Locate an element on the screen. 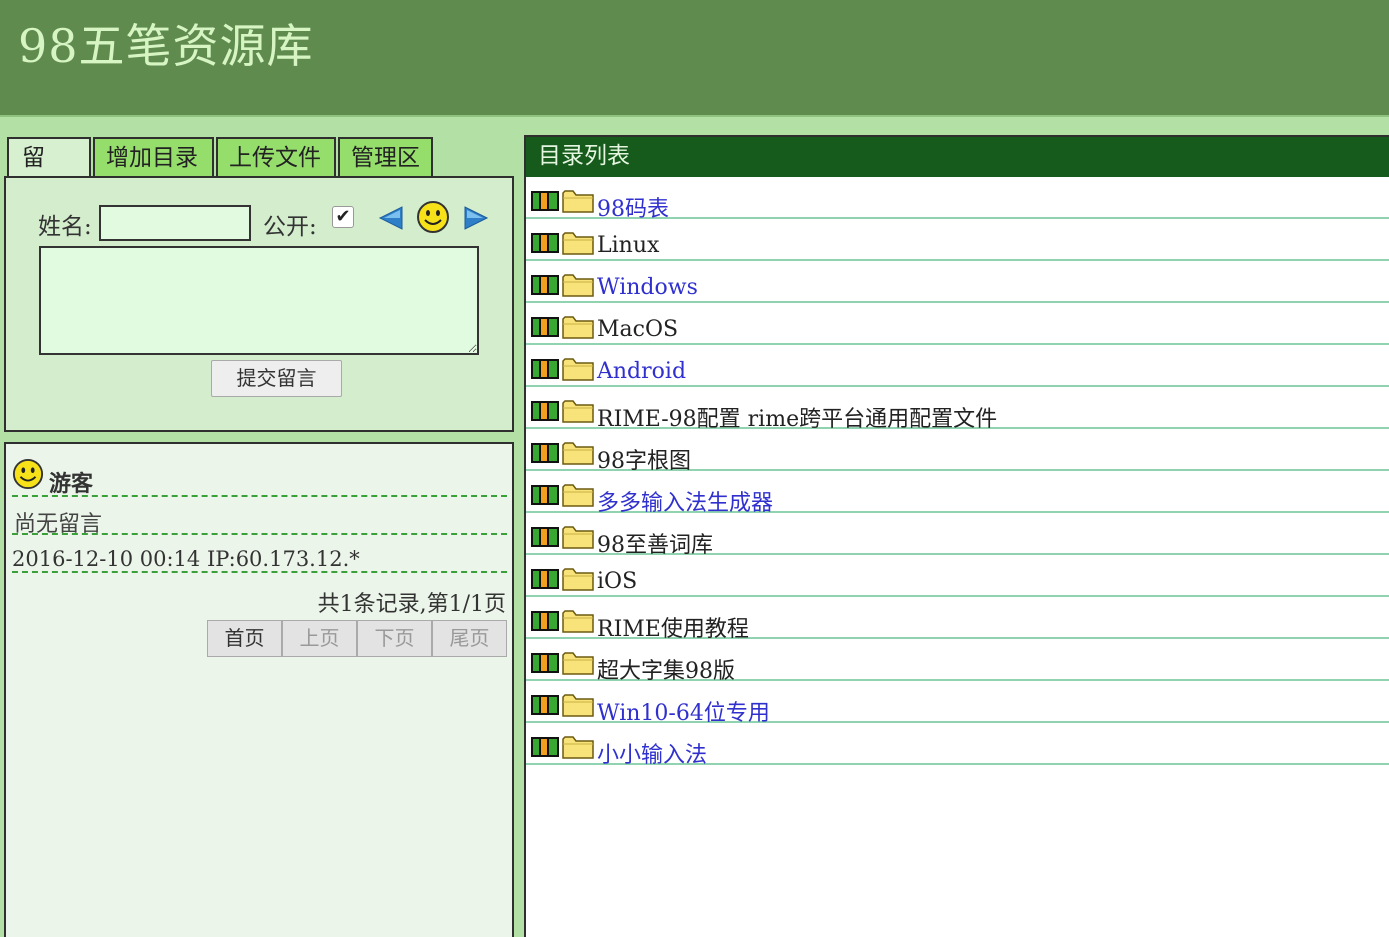 The width and height of the screenshot is (1389, 937). directory-name: Android is located at coordinates (641, 371).